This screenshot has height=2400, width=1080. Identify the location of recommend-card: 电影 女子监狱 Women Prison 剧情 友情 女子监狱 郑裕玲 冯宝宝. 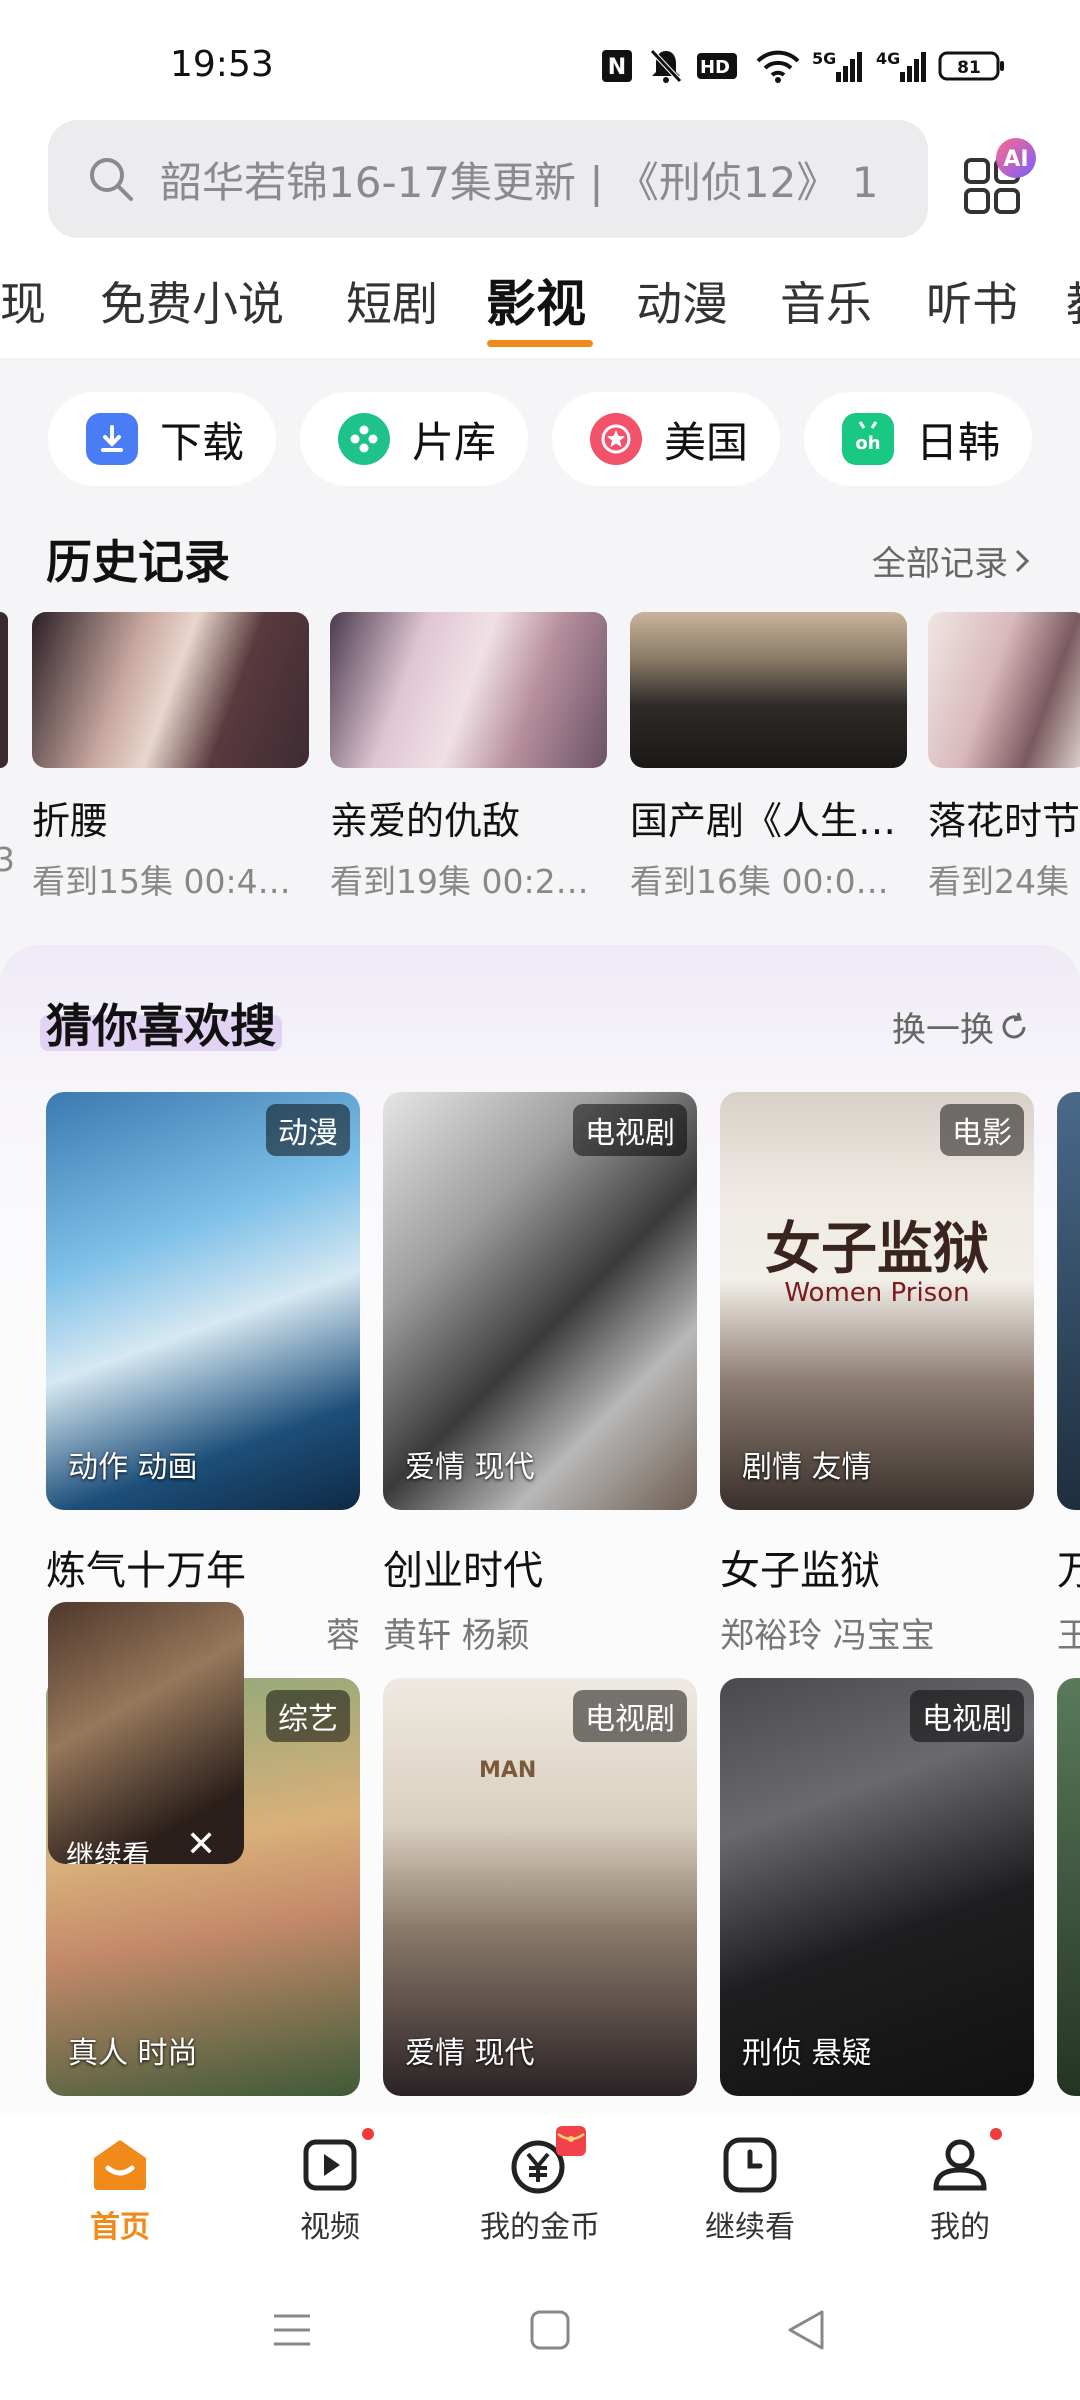
(877, 1374).